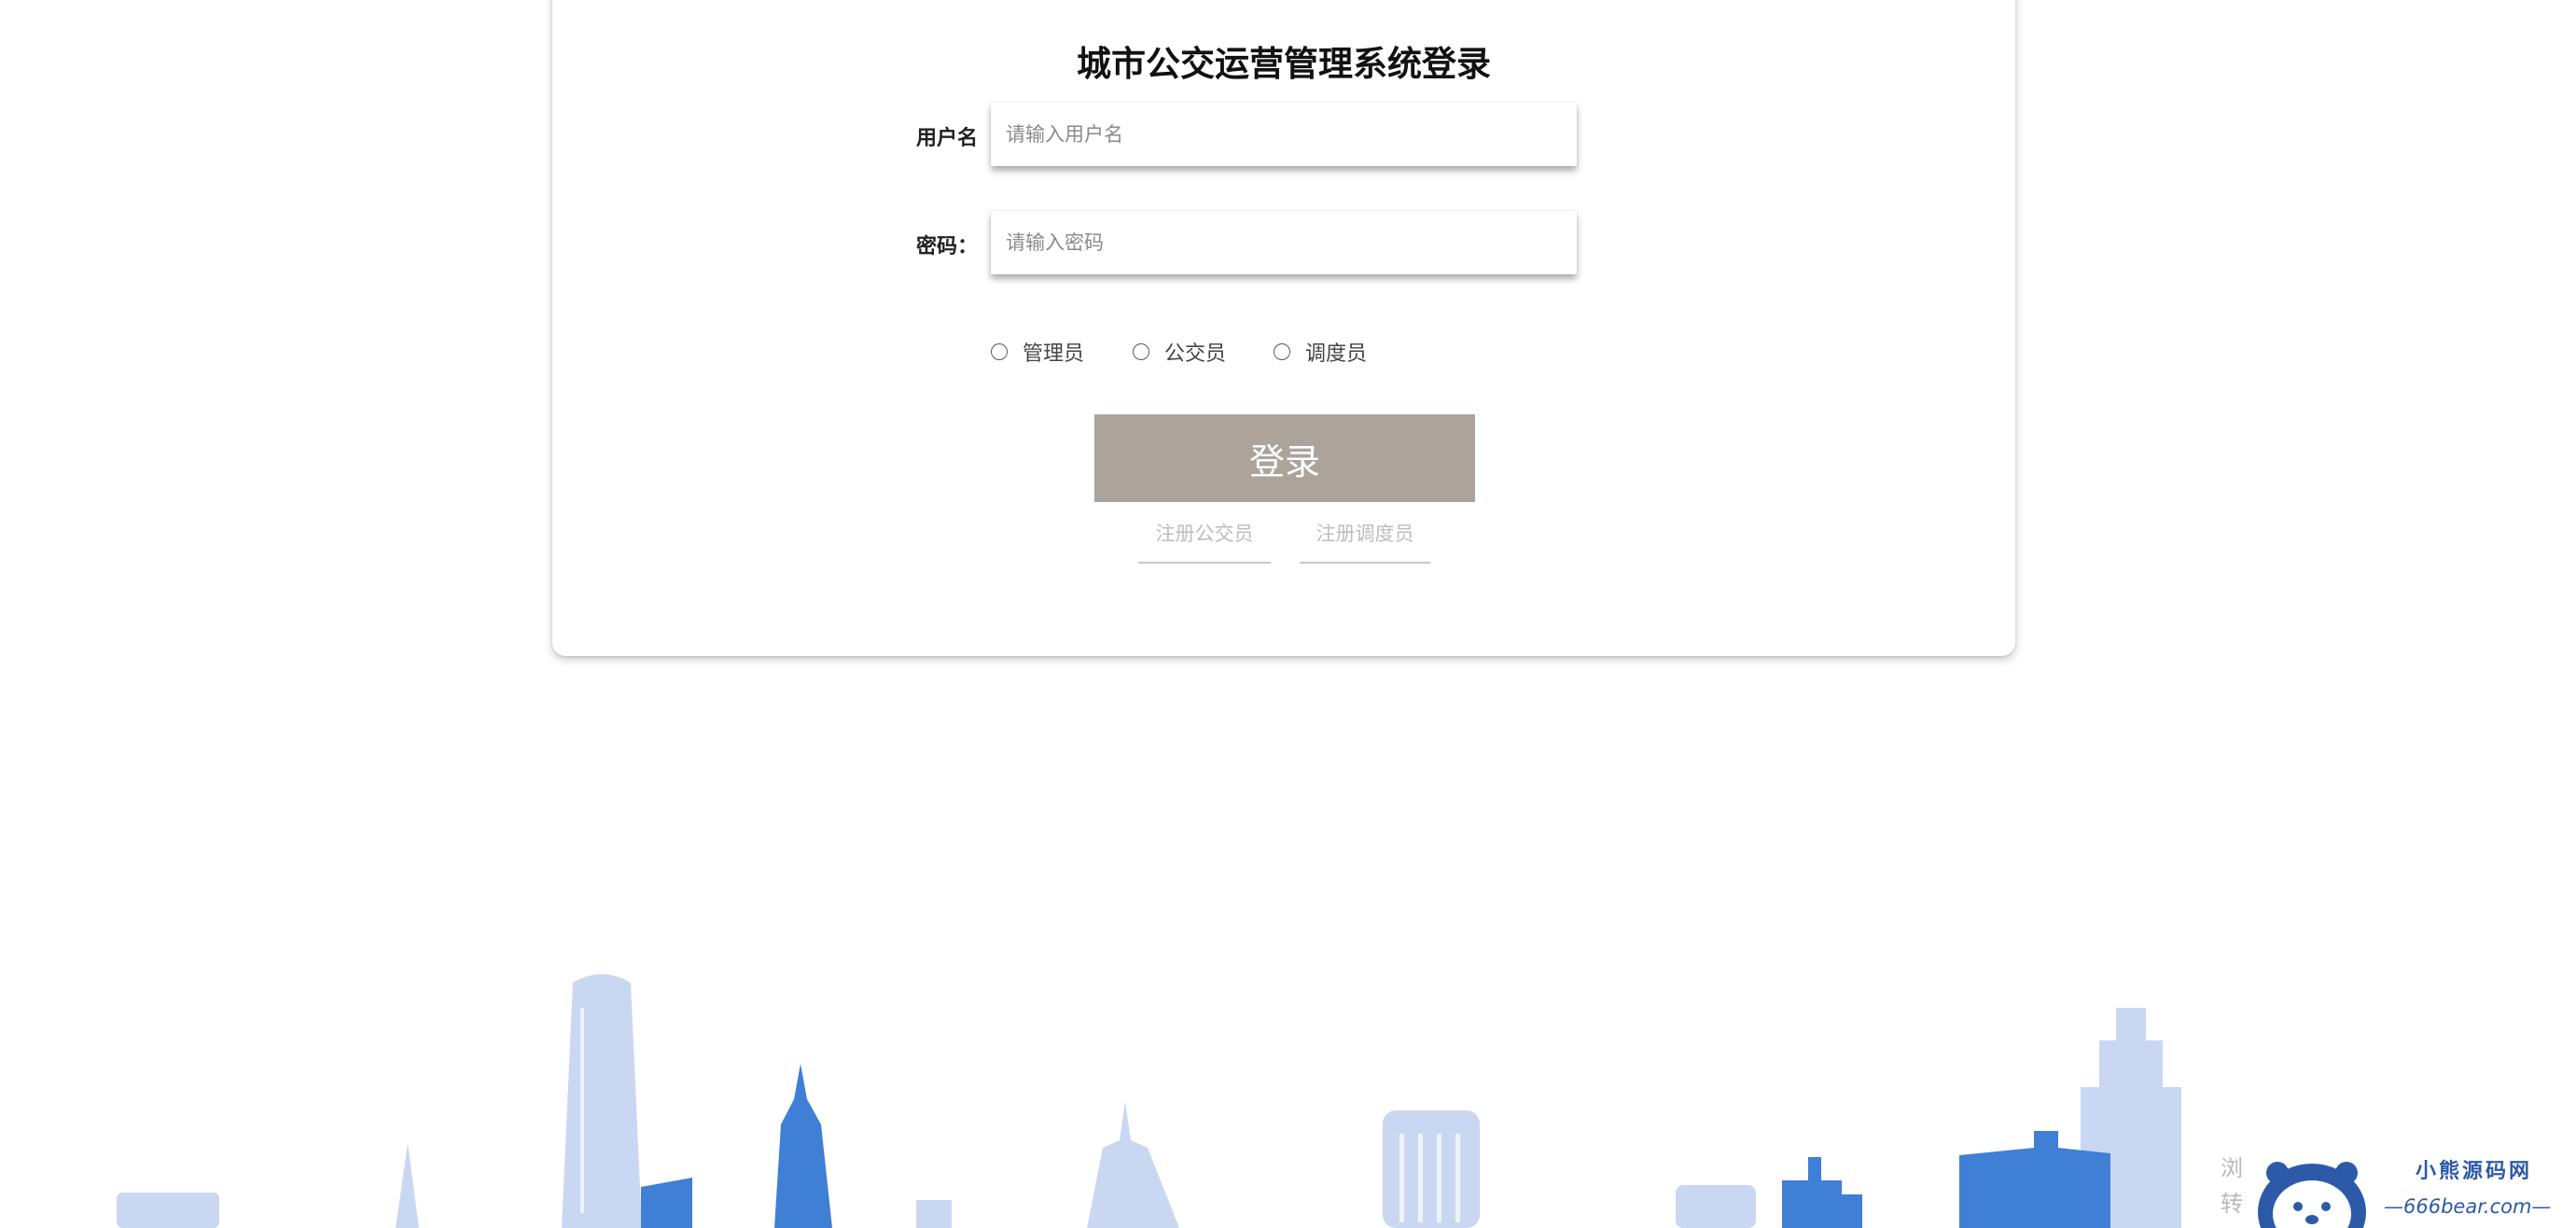 This screenshot has height=1228, width=2576. I want to click on role-label-dispatcher: 调度员, so click(1336, 354).